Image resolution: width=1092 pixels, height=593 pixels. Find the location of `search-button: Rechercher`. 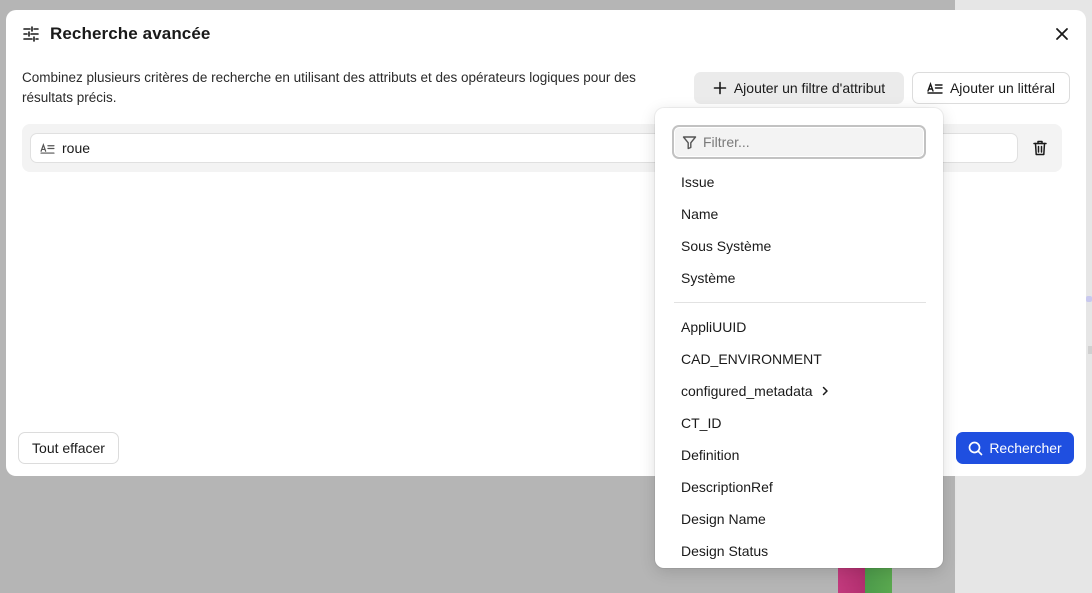

search-button: Rechercher is located at coordinates (1015, 448).